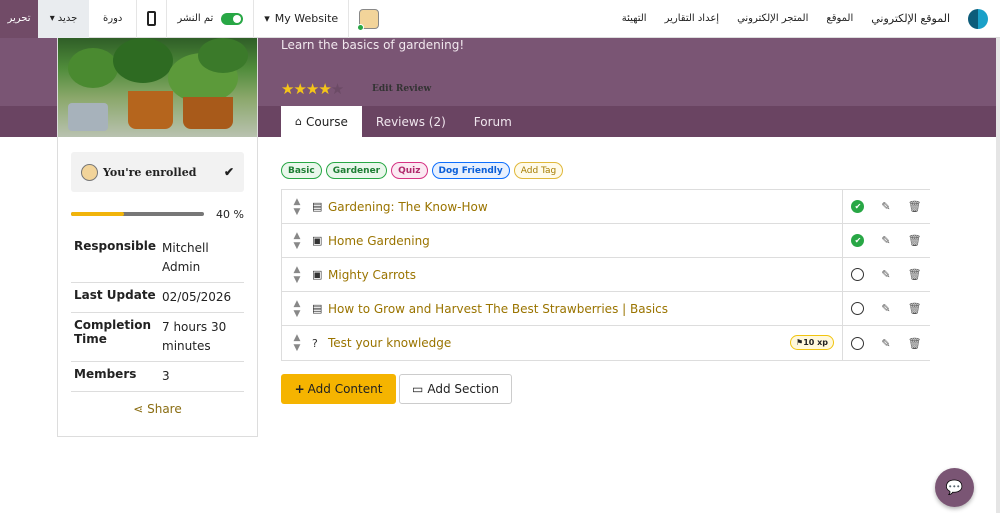 The width and height of the screenshot is (1000, 513). I want to click on list-item: ▲ ▼ ▣ Home Gardening ✔ ✎ 🗑, so click(606, 240).